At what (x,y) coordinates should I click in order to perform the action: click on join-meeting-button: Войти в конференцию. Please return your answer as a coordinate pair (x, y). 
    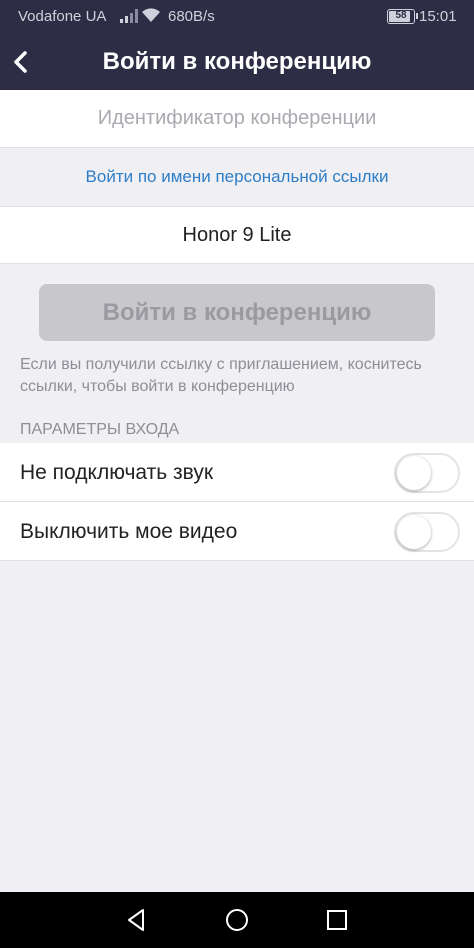
    Looking at the image, I should click on (237, 312).